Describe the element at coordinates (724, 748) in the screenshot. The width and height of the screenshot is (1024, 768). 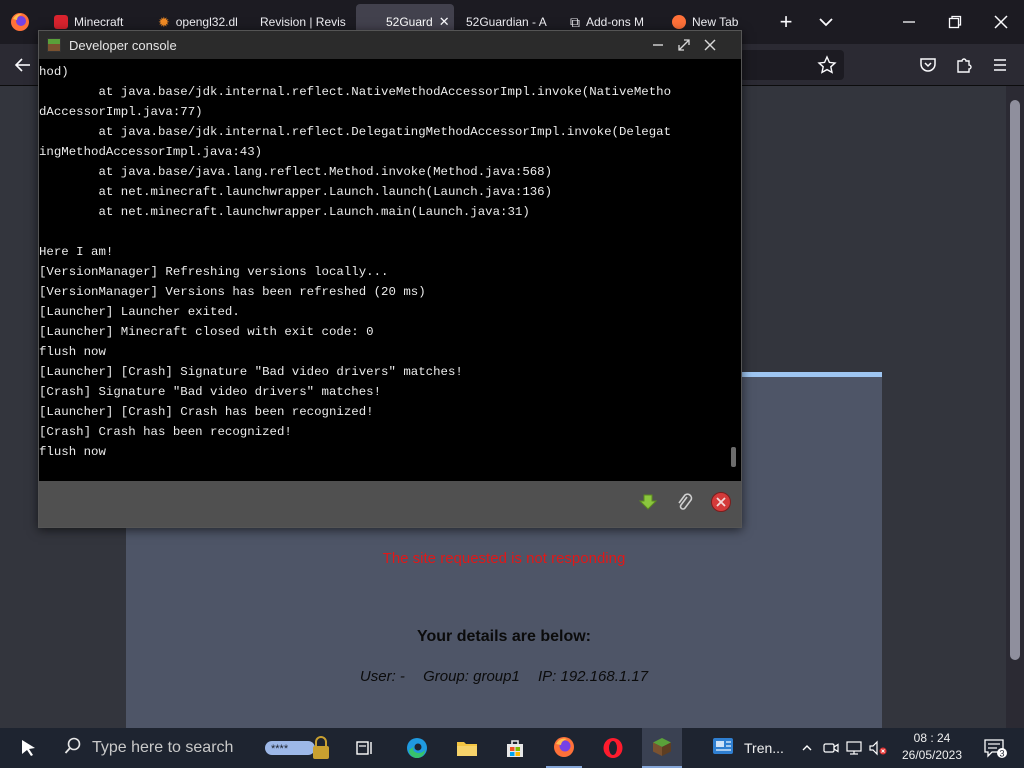
I see `news-icon` at that location.